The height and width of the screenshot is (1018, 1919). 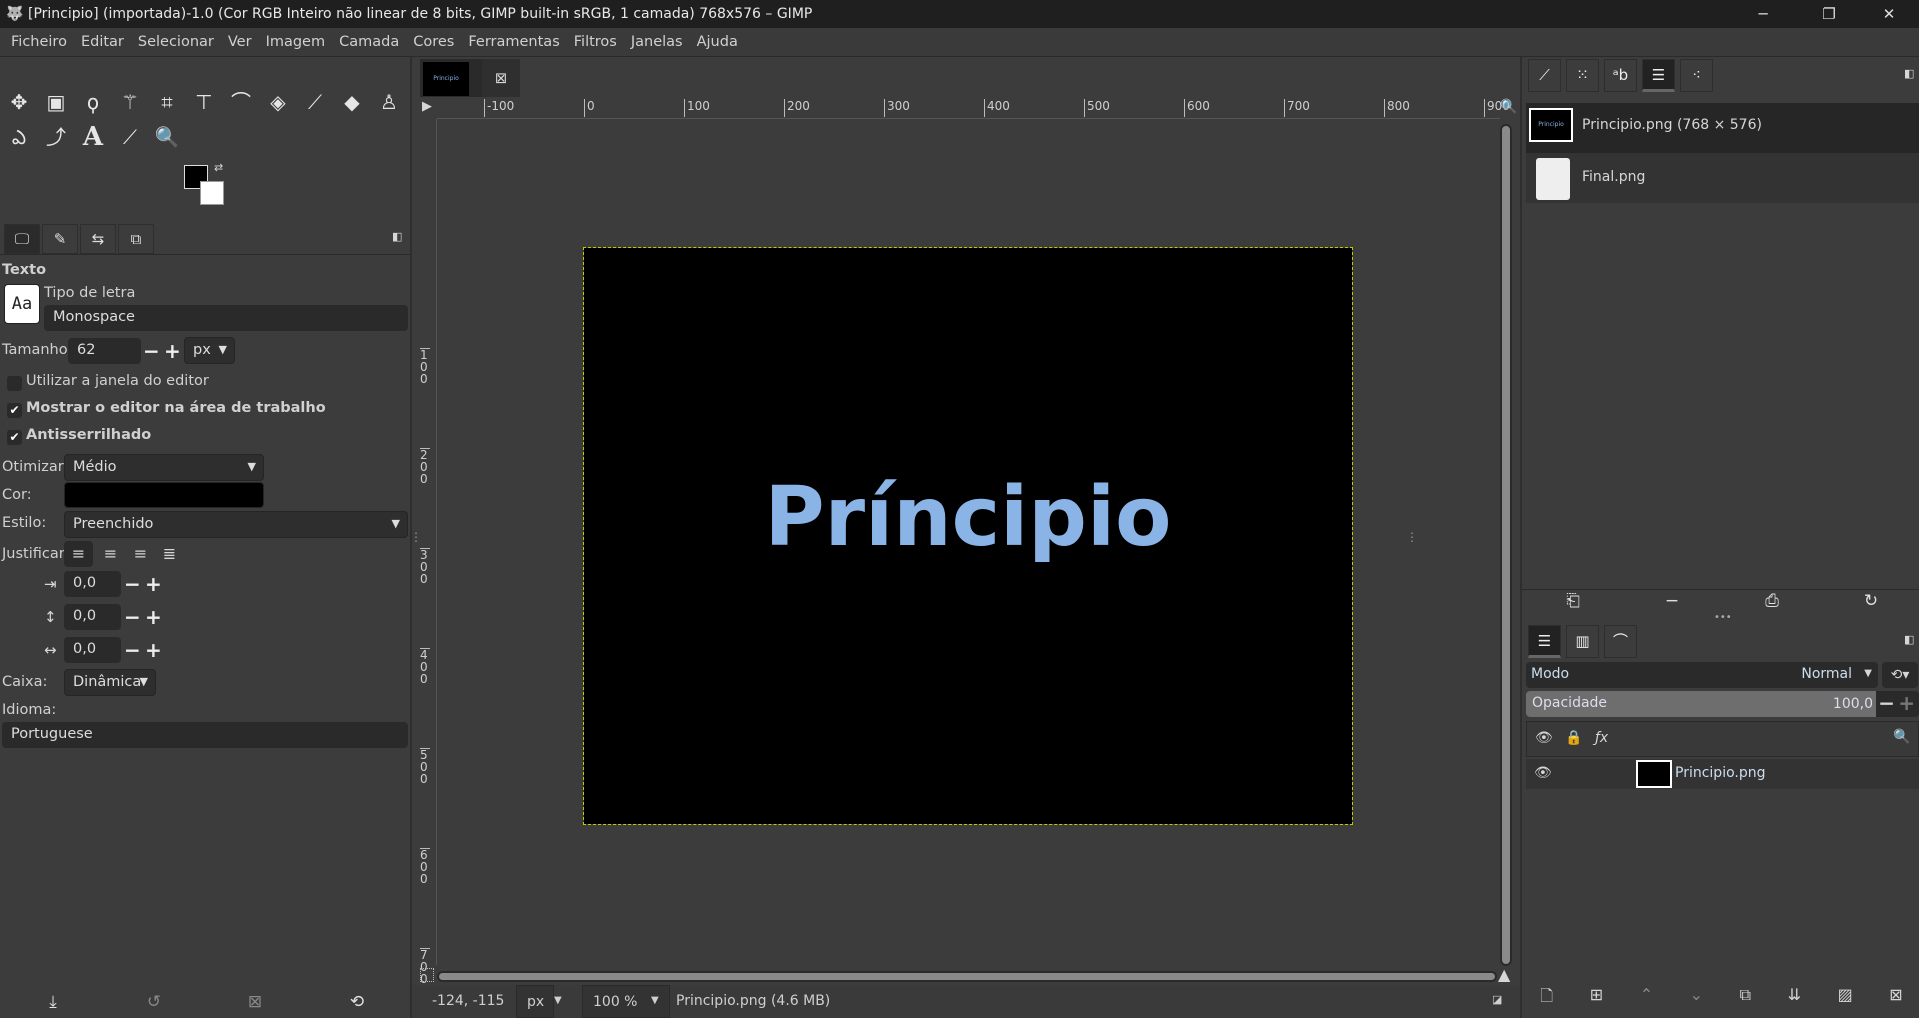 What do you see at coordinates (154, 1002) in the screenshot?
I see `restore-options-icon: ↺` at bounding box center [154, 1002].